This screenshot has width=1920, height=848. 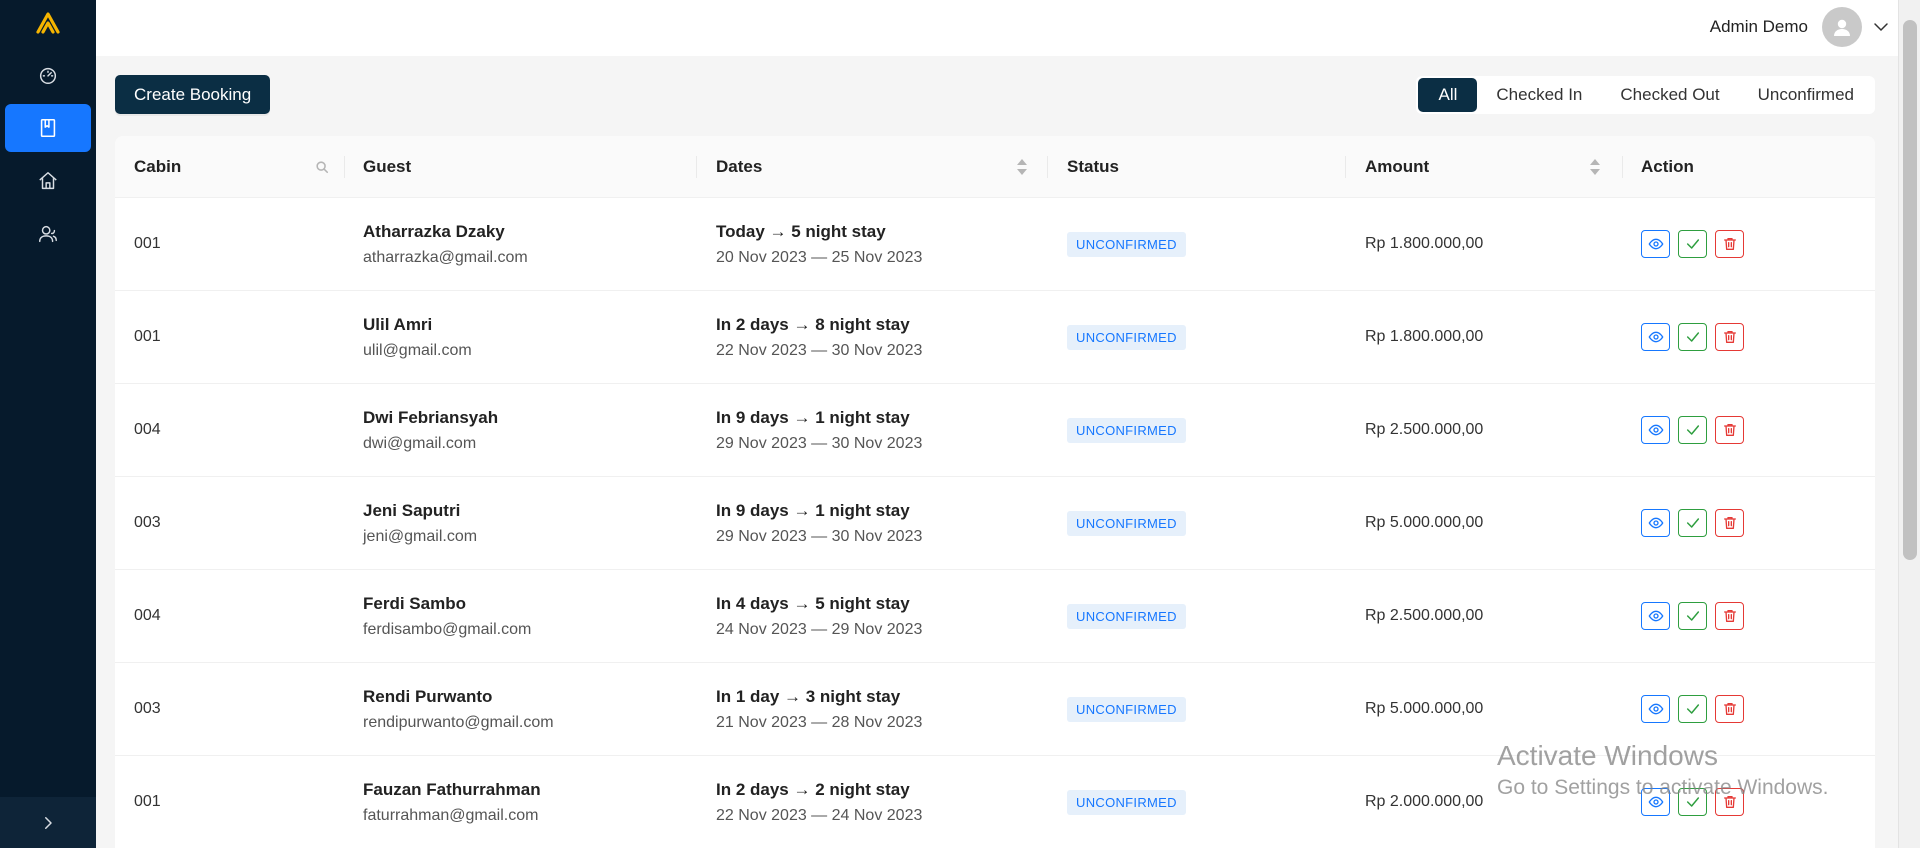 What do you see at coordinates (819, 722) in the screenshot?
I see `date-range: 21 Nov 2023 — 28 Nov 2023` at bounding box center [819, 722].